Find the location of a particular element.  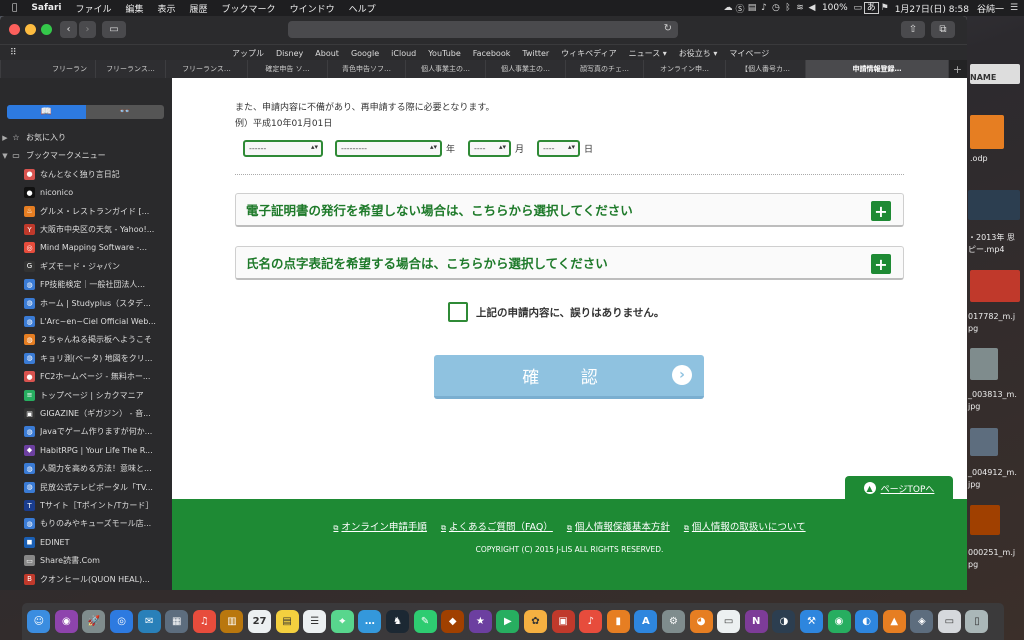

menu-item-history: 履歴 is located at coordinates (199, 8).